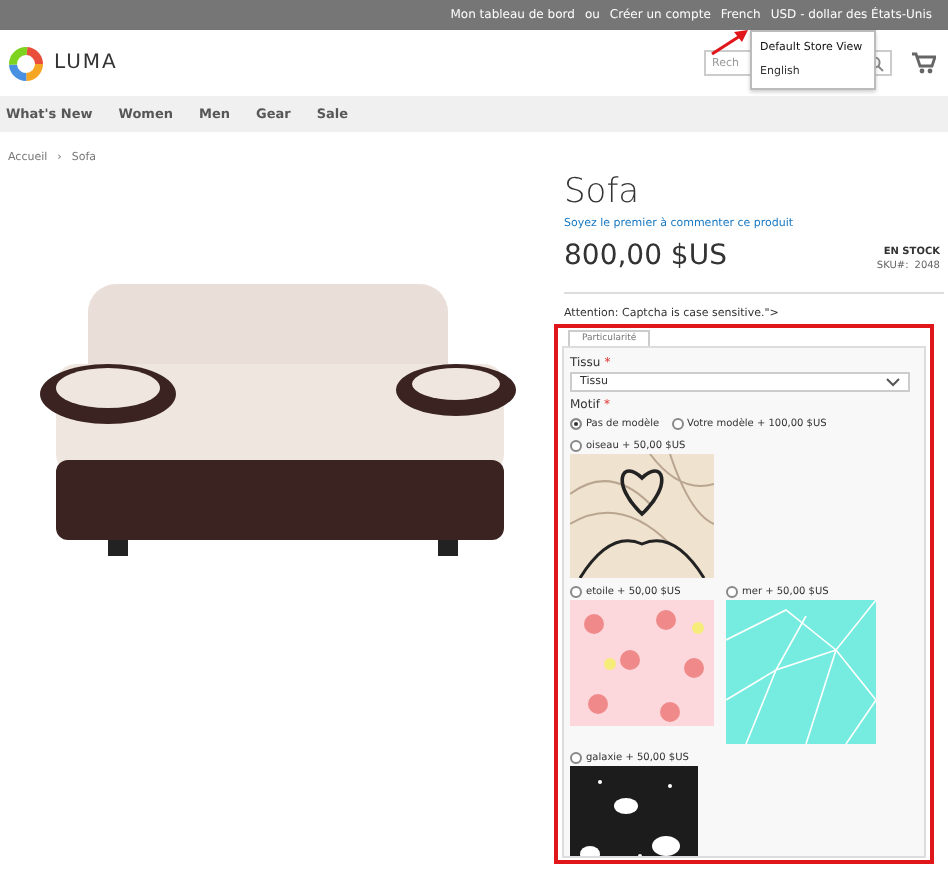 This screenshot has height=882, width=948. I want to click on annotation-arrow, so click(730, 42).